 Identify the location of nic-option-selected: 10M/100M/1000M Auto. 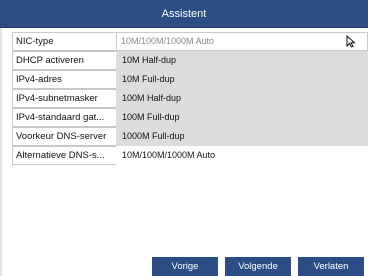
(242, 155).